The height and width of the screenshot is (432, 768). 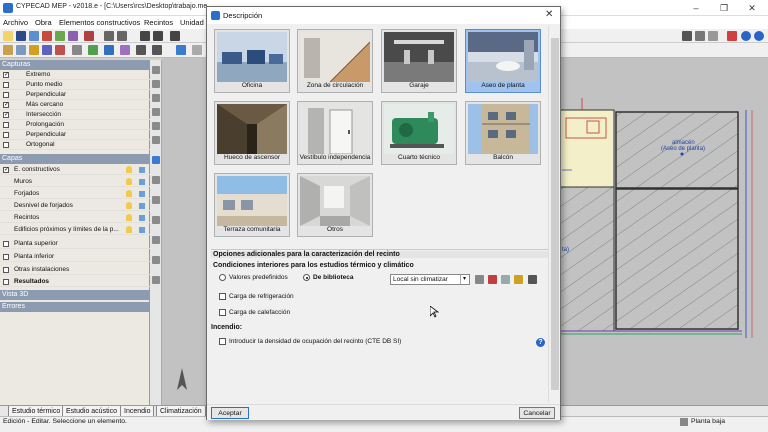 What do you see at coordinates (222, 312) in the screenshot?
I see `heating-checkbox` at bounding box center [222, 312].